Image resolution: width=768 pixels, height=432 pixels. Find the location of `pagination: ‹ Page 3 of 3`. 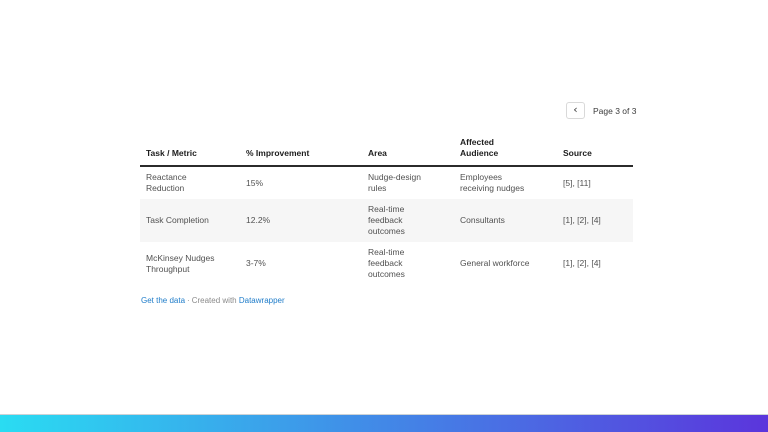

pagination: ‹ Page 3 of 3 is located at coordinates (601, 110).